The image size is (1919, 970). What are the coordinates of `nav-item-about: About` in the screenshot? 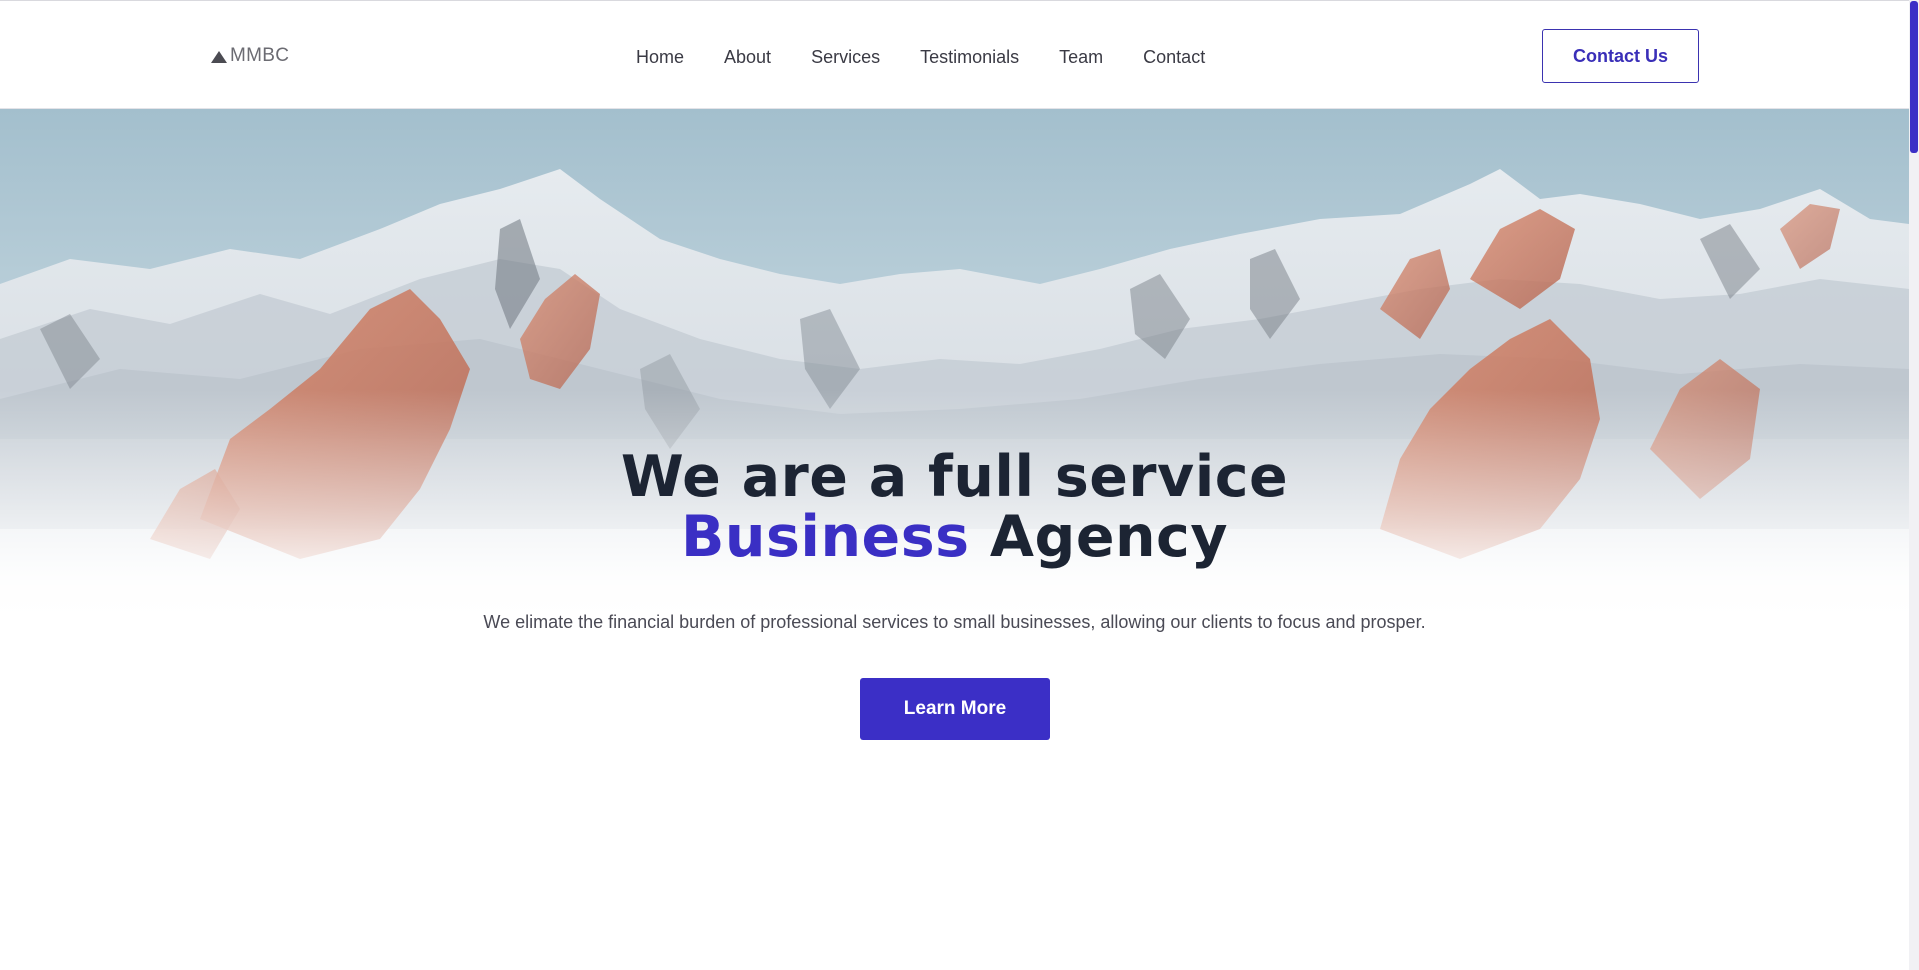 It's located at (747, 57).